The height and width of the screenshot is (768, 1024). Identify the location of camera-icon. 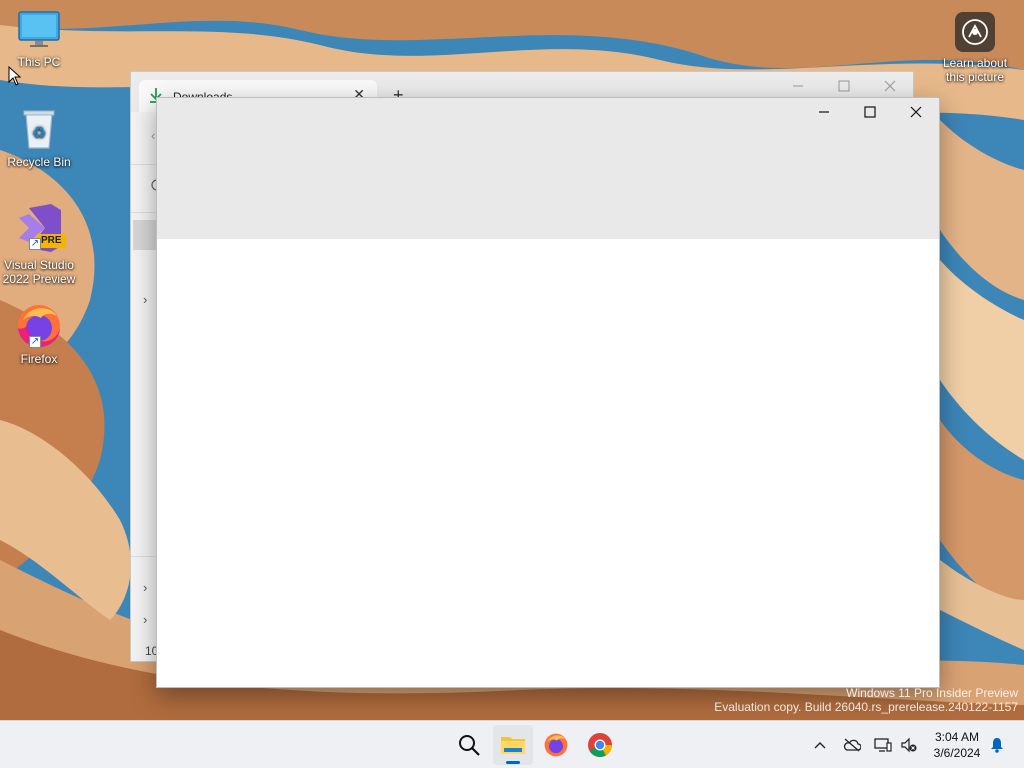
(975, 32).